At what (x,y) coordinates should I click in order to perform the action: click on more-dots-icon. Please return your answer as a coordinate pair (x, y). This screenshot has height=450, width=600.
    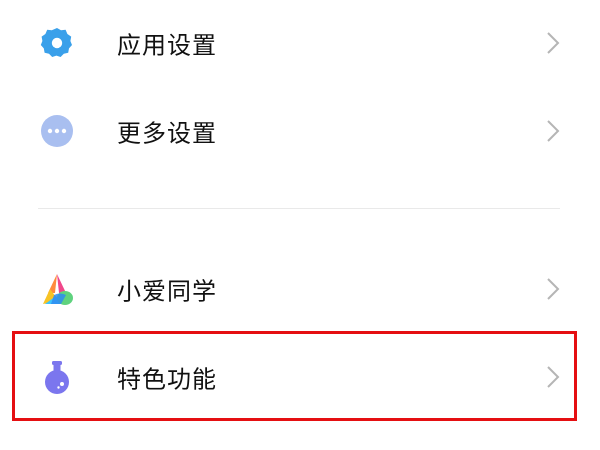
    Looking at the image, I should click on (57, 131).